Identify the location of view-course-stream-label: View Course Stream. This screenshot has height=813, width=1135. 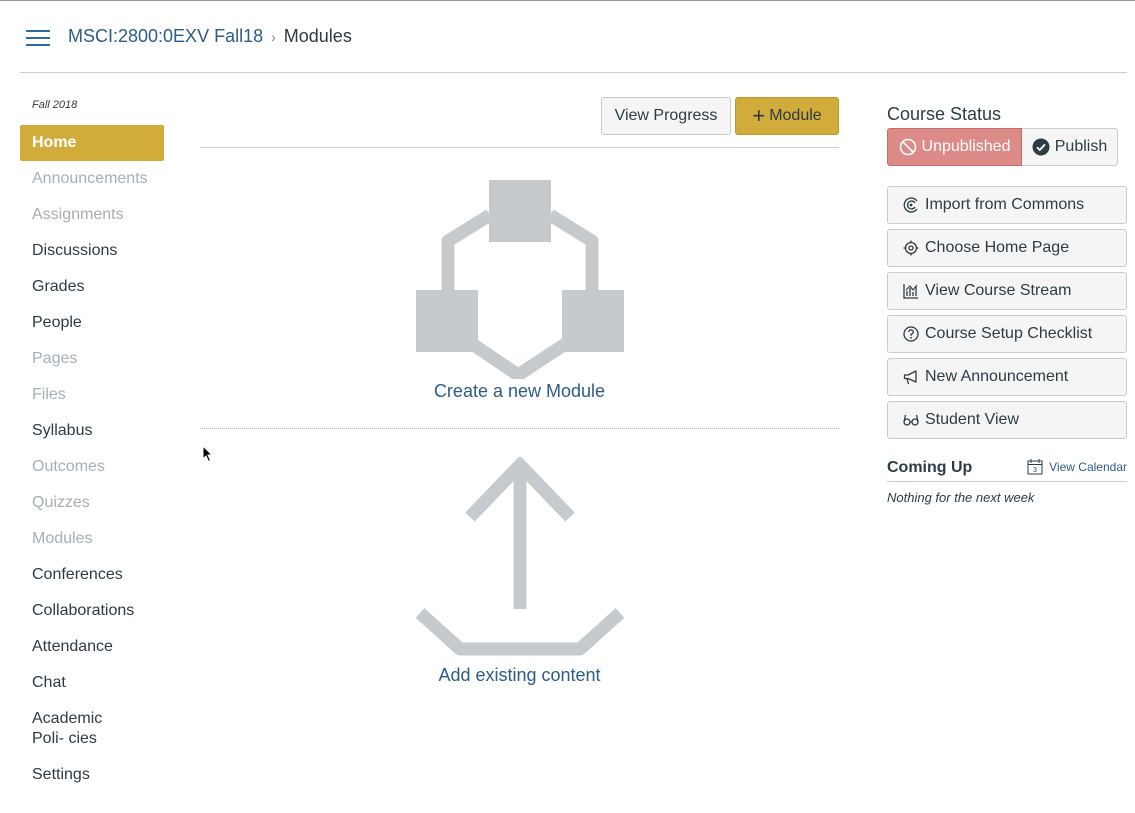
(998, 290).